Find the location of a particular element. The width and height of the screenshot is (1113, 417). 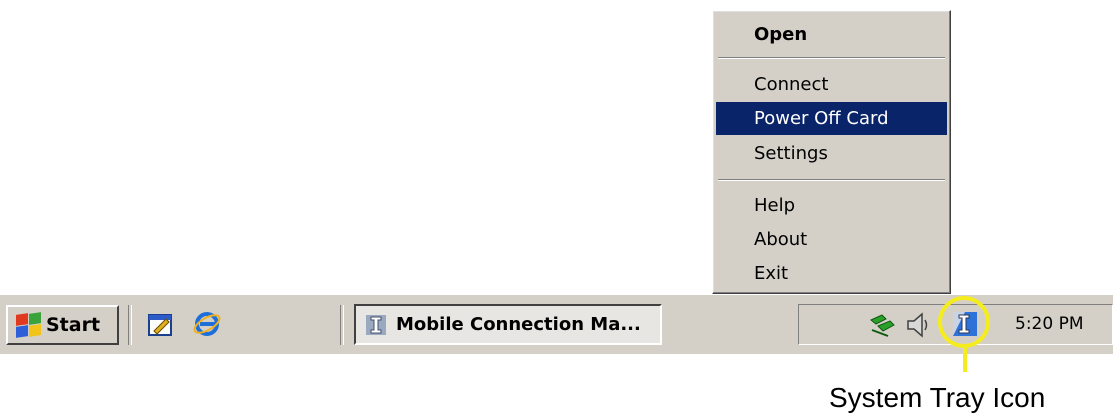

start-label: Start is located at coordinates (73, 325).